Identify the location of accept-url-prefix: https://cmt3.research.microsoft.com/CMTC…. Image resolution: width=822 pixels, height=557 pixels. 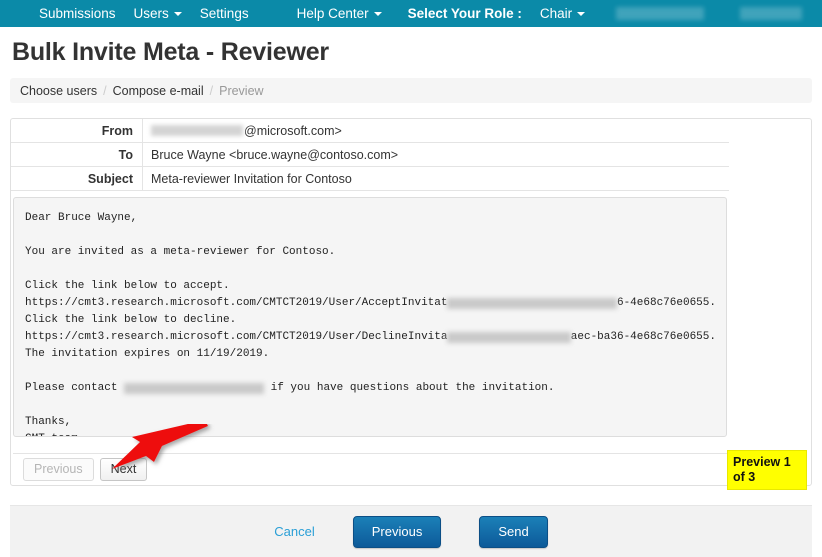
(236, 303).